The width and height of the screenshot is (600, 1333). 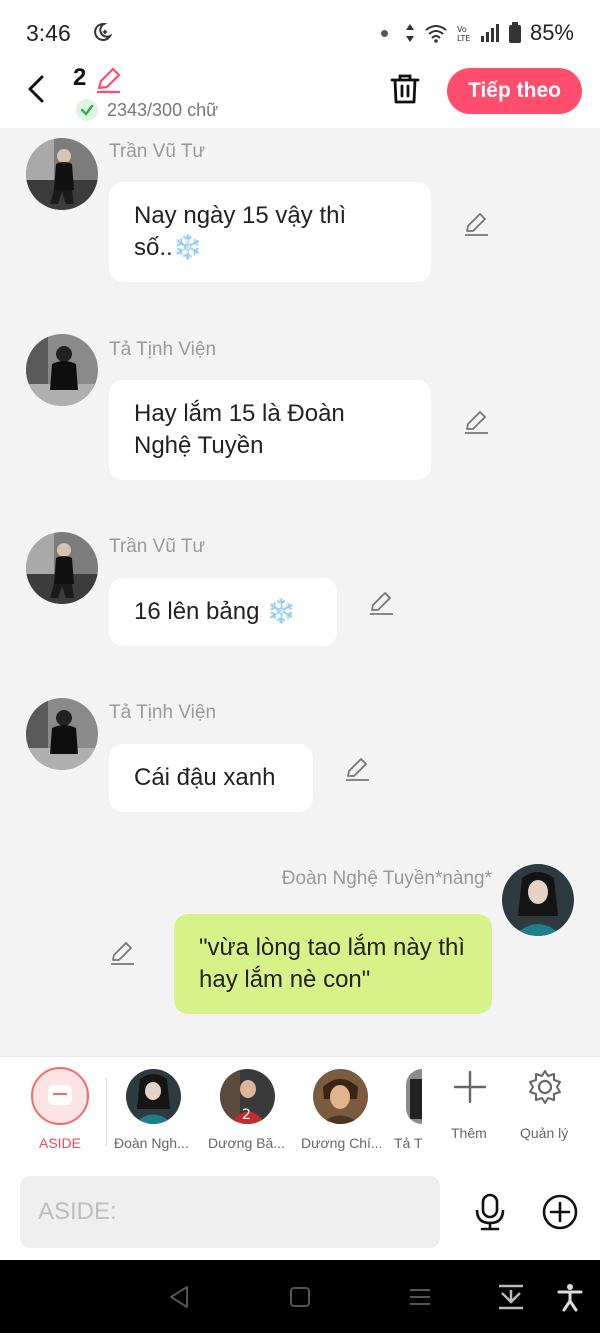 What do you see at coordinates (384, 33) in the screenshot?
I see `dot-icon` at bounding box center [384, 33].